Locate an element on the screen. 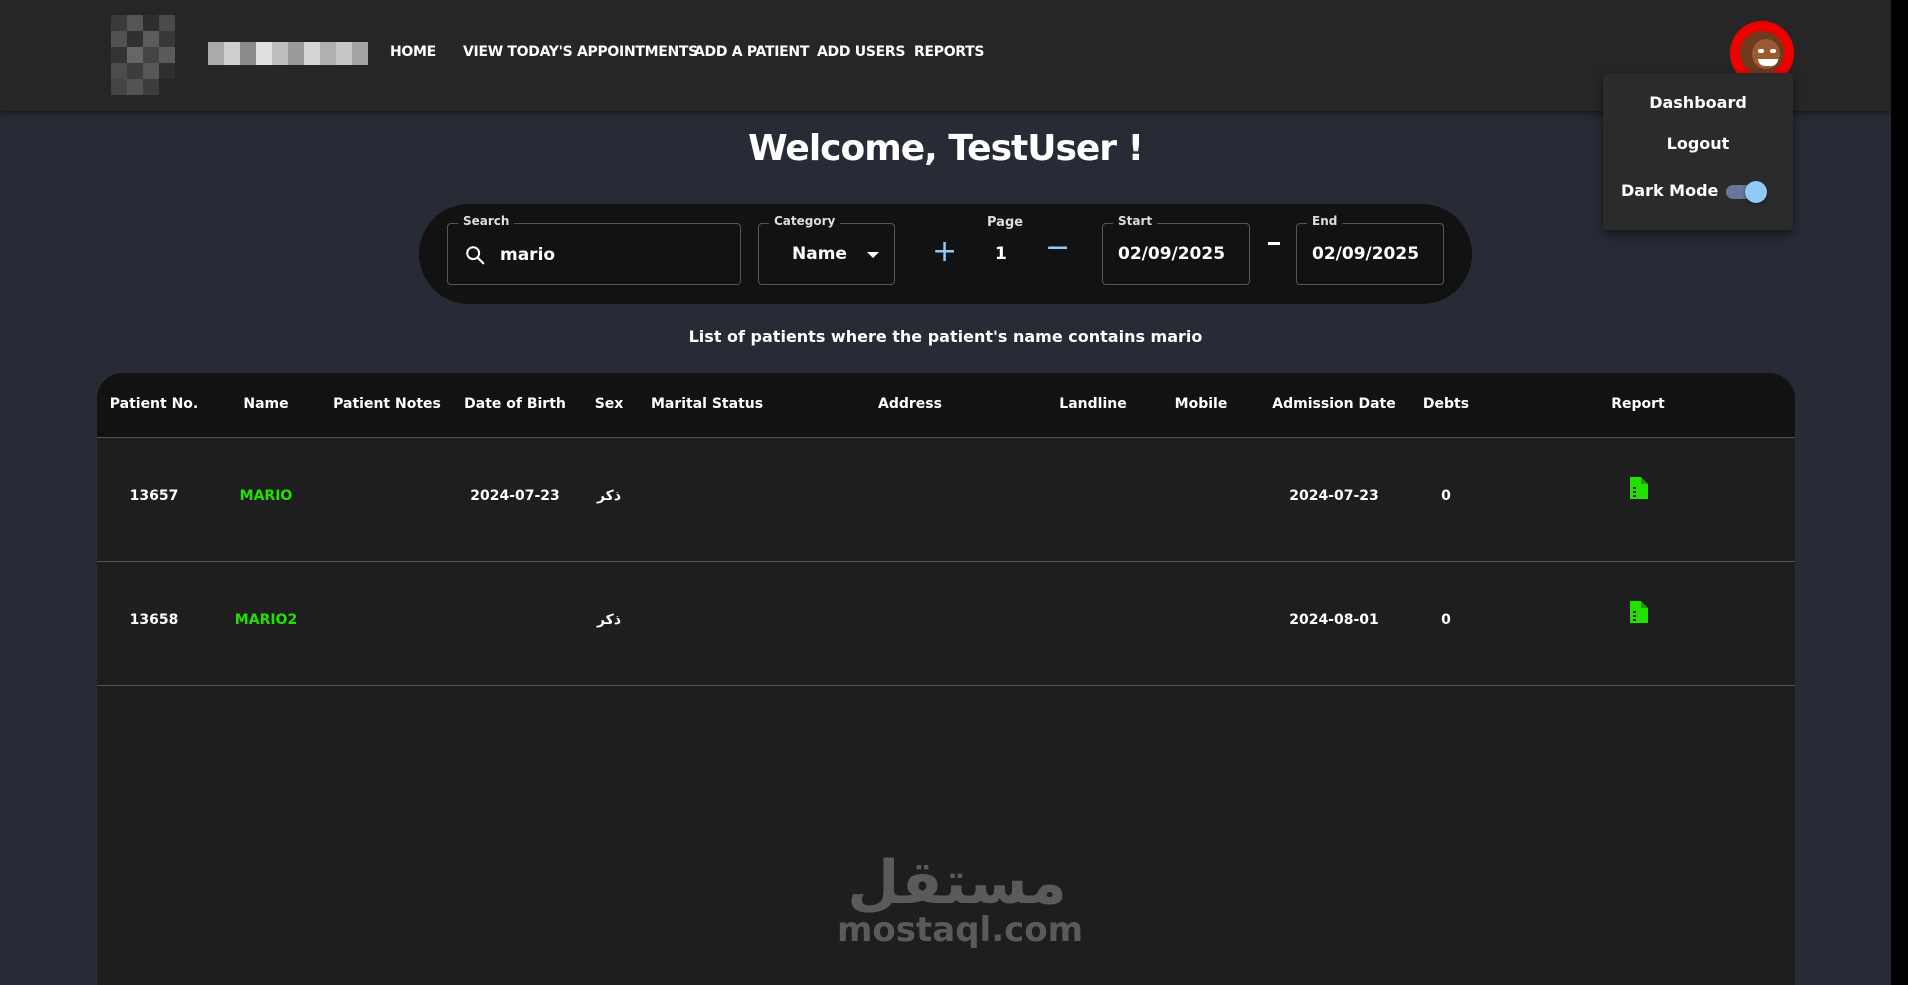 The image size is (1908, 985). mostaql-watermark: مستقل mostaql.com is located at coordinates (960, 899).